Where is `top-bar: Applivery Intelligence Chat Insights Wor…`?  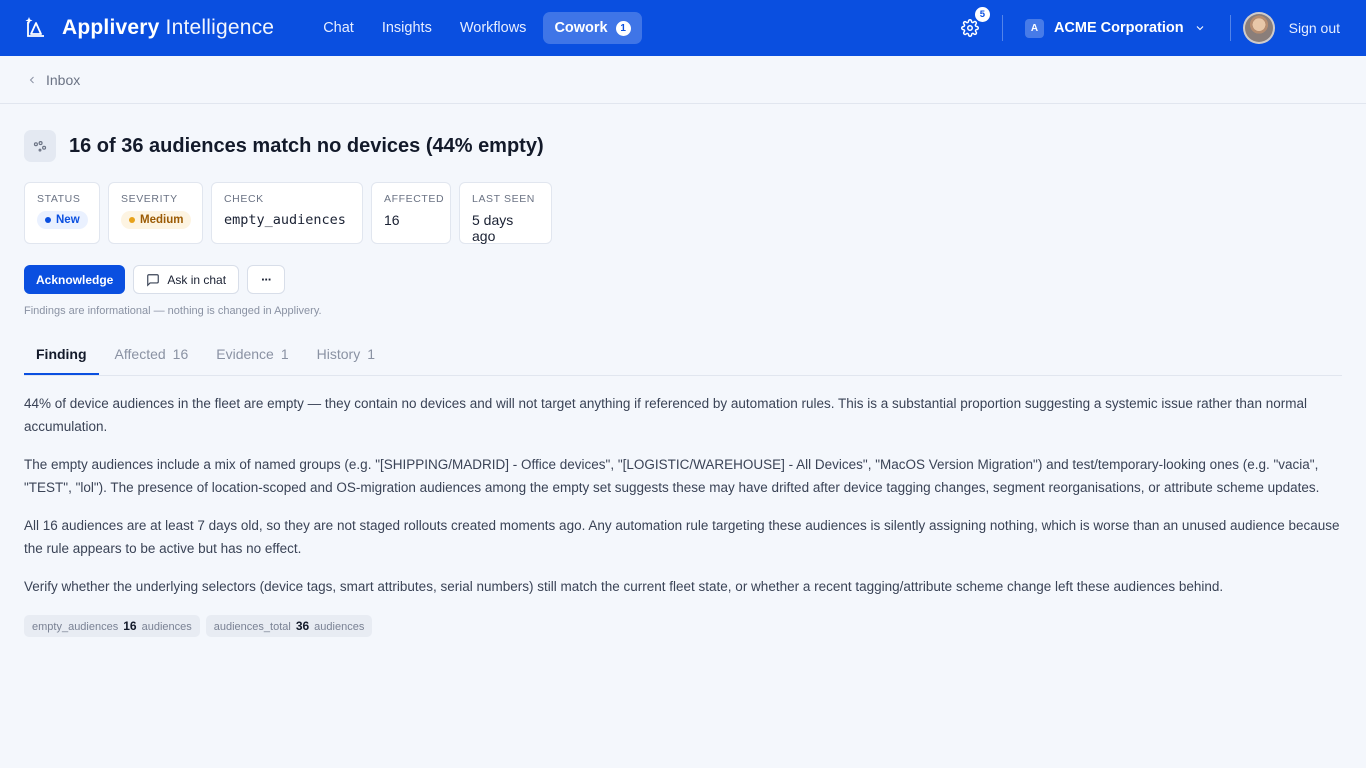
top-bar: Applivery Intelligence Chat Insights Wor… is located at coordinates (683, 28).